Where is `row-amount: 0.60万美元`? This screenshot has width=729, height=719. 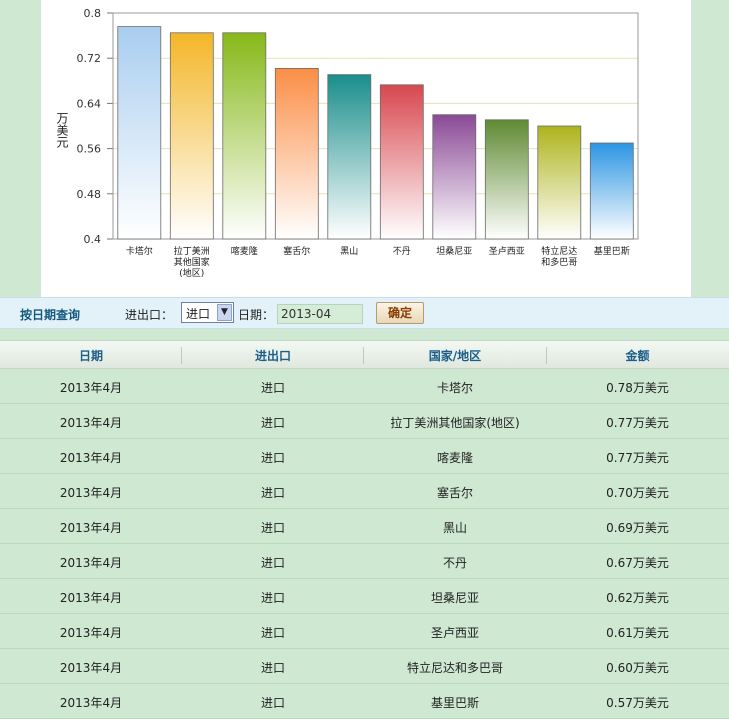 row-amount: 0.60万美元 is located at coordinates (637, 668).